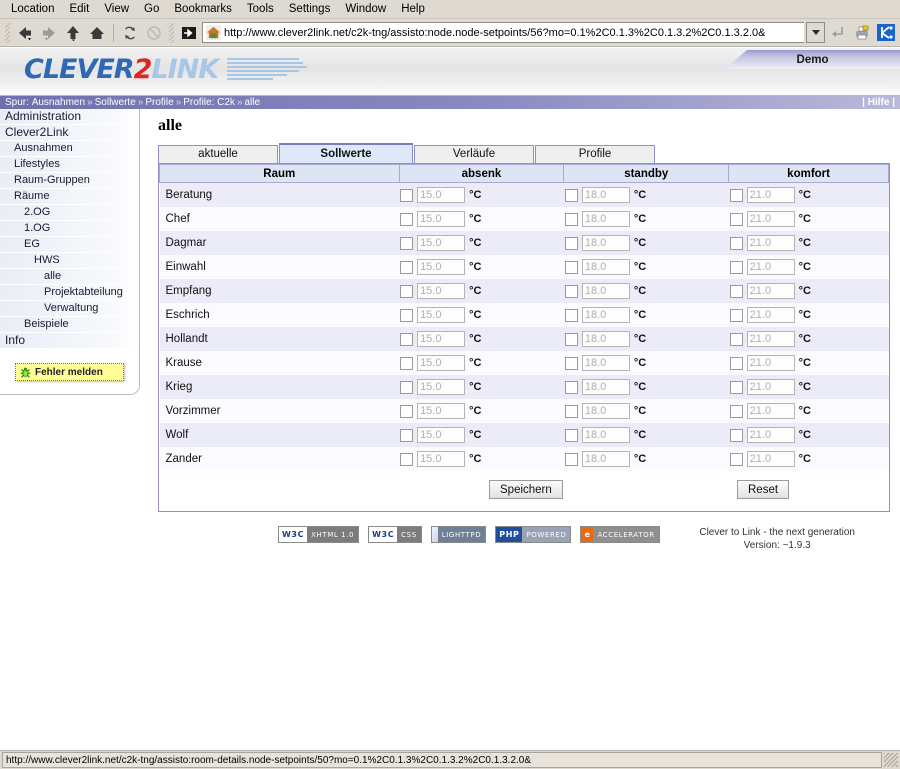  Describe the element at coordinates (166, 69) in the screenshot. I see `site-logo: CLEVER 2 LINK` at that location.